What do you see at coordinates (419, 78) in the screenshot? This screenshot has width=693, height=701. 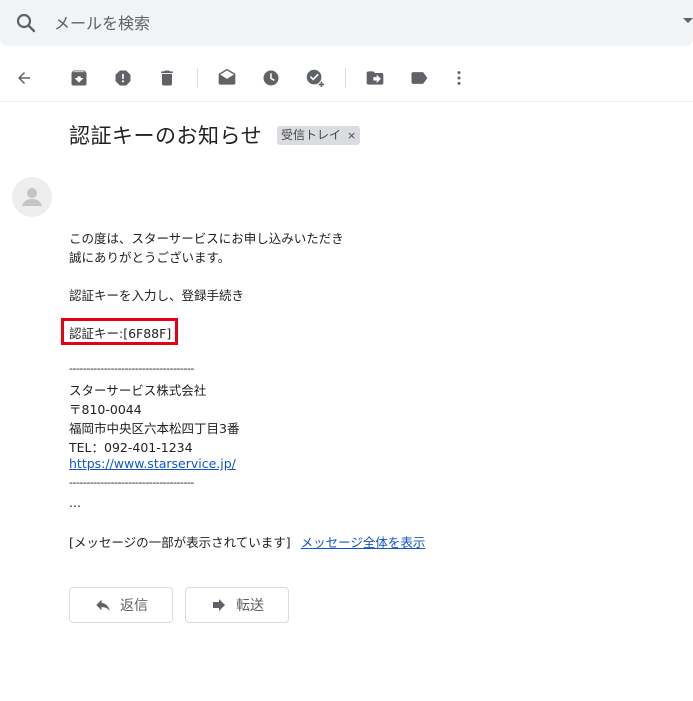 I see `labels-icon` at bounding box center [419, 78].